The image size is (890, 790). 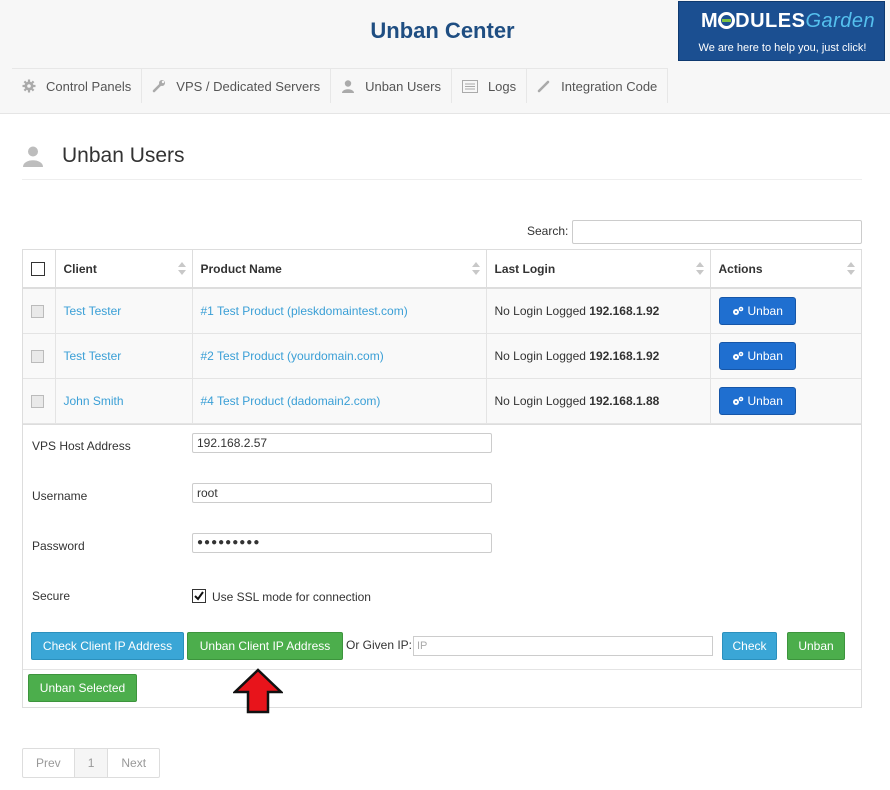 I want to click on next-page-button: Next, so click(x=133, y=763).